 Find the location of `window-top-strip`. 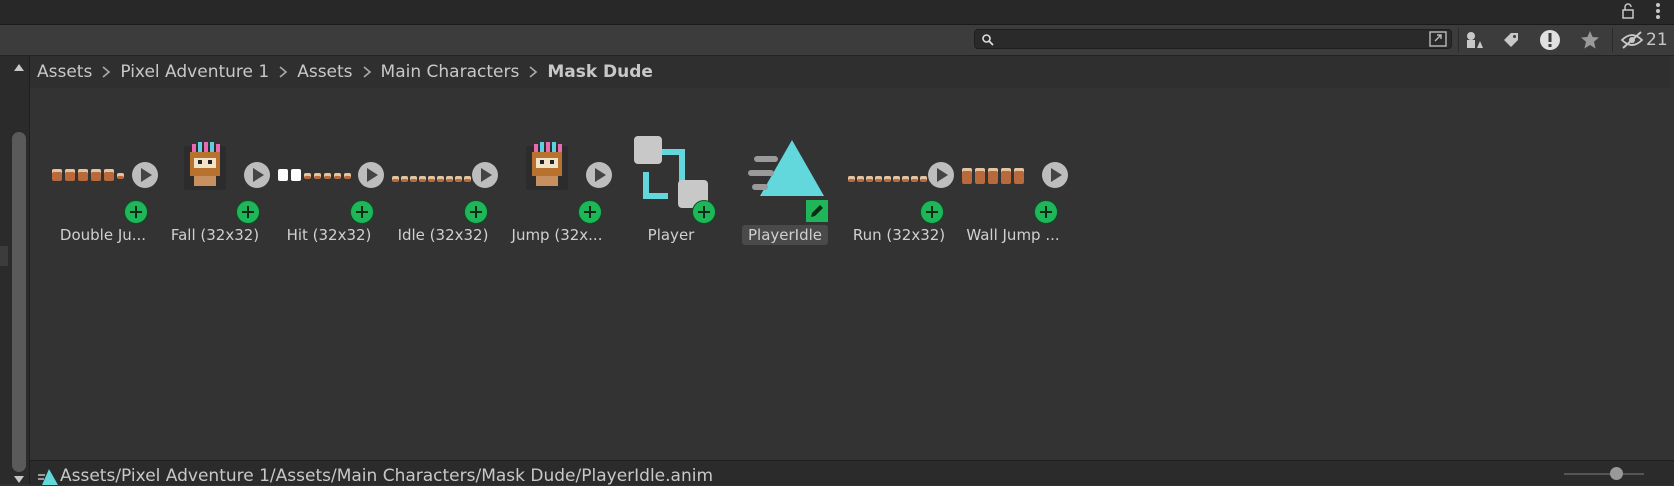

window-top-strip is located at coordinates (837, 12).